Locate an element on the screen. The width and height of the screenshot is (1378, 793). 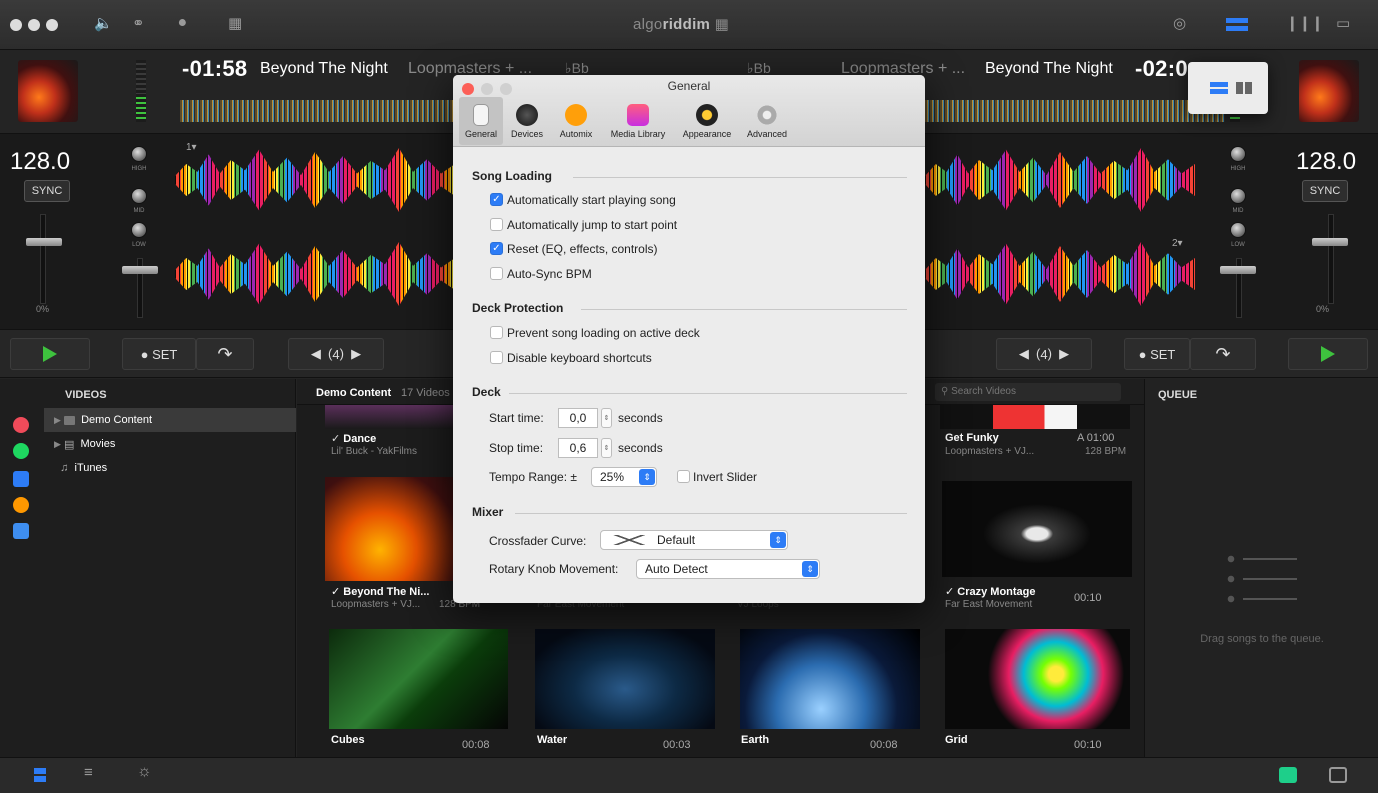
deck1-sync-button: SYNC is located at coordinates (47, 191).